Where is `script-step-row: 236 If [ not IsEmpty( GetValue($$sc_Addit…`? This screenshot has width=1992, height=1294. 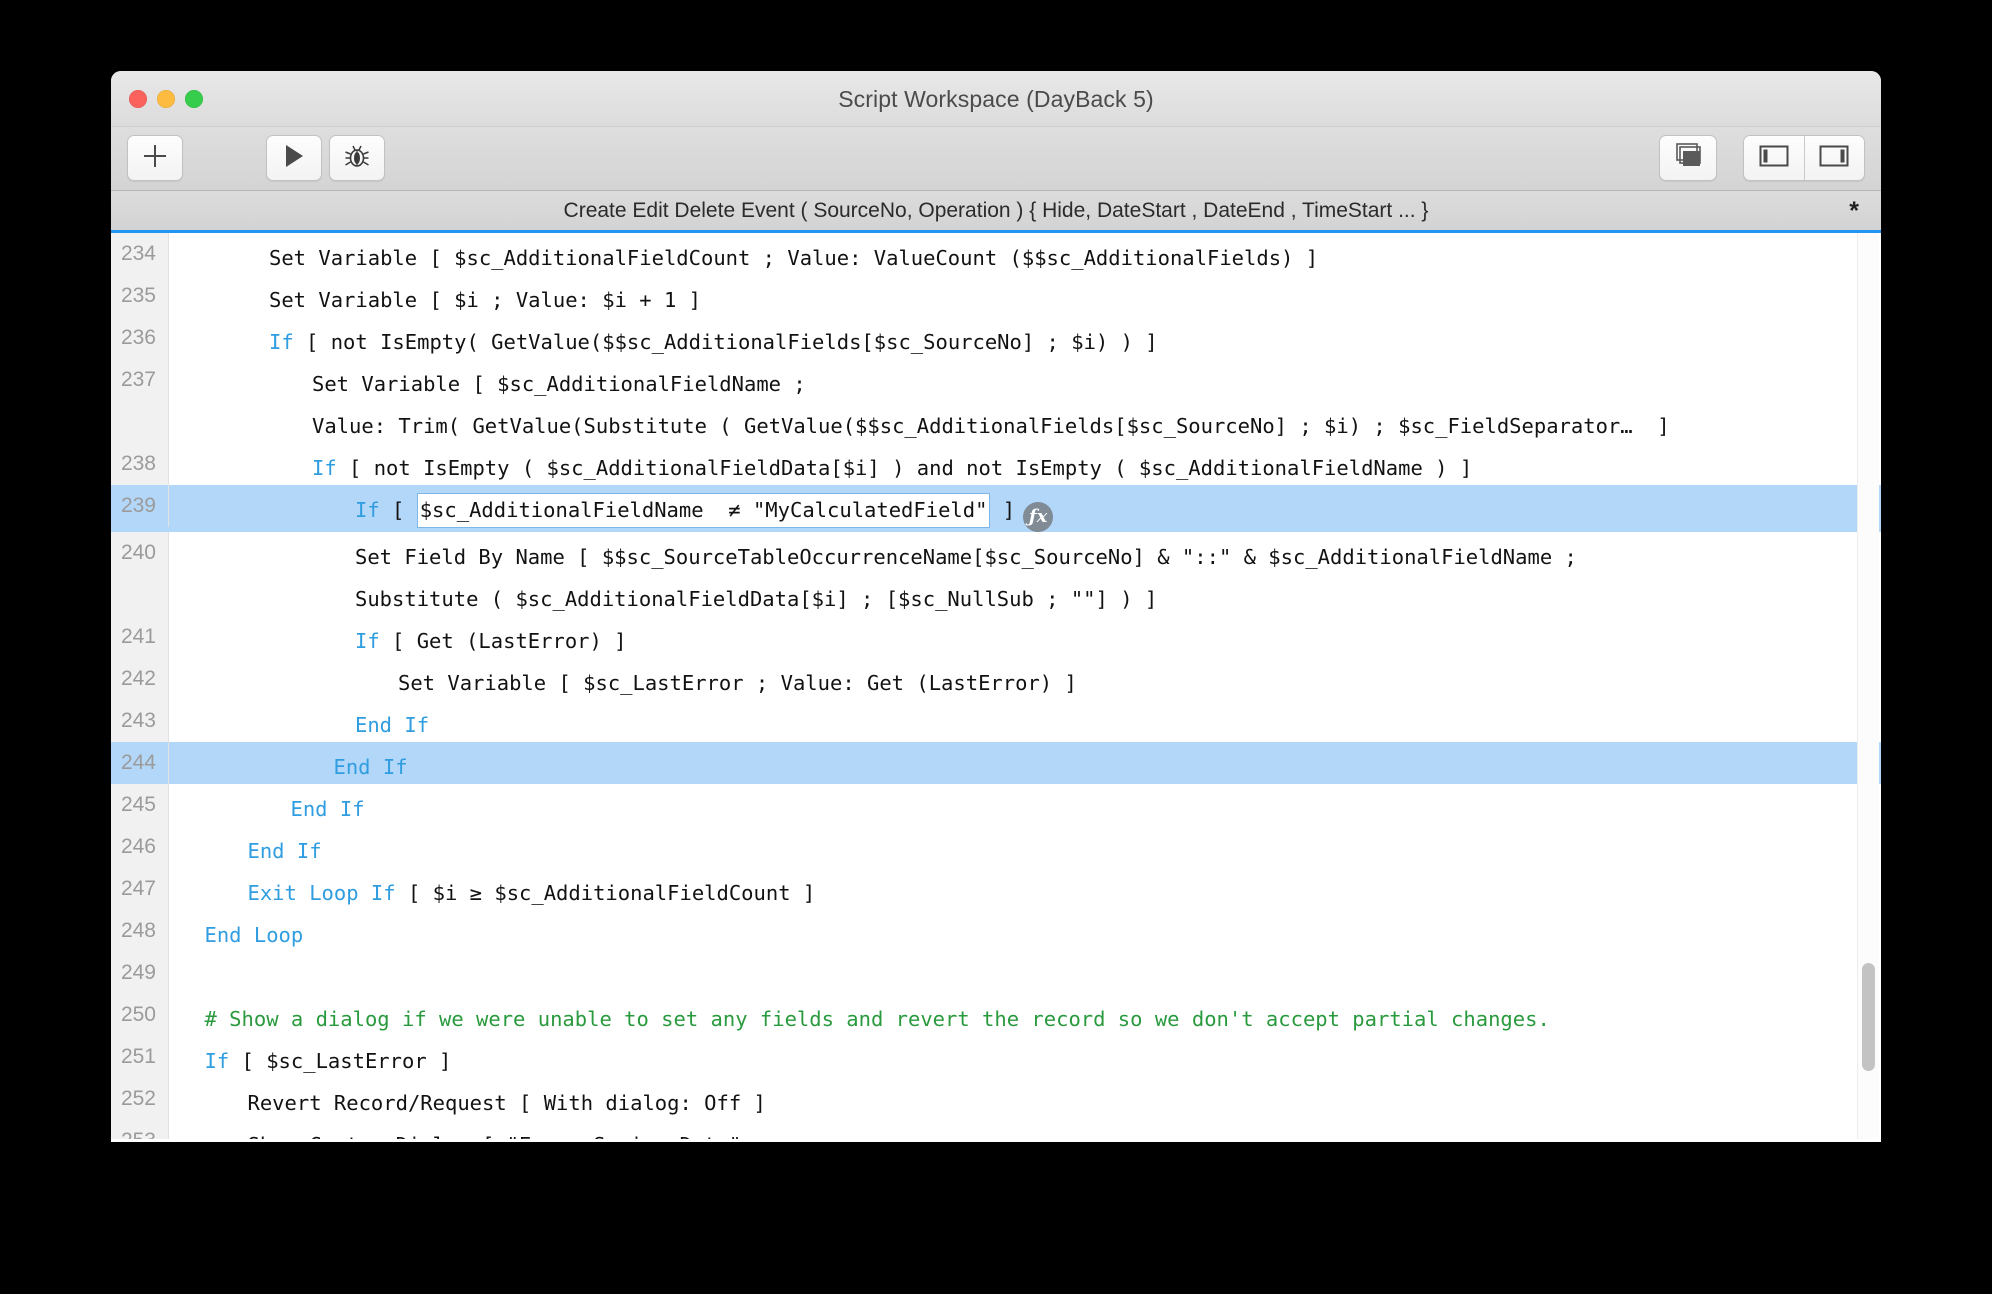
script-step-row: 236 If [ not IsEmpty( GetValue($$sc_Addit… is located at coordinates (996, 338).